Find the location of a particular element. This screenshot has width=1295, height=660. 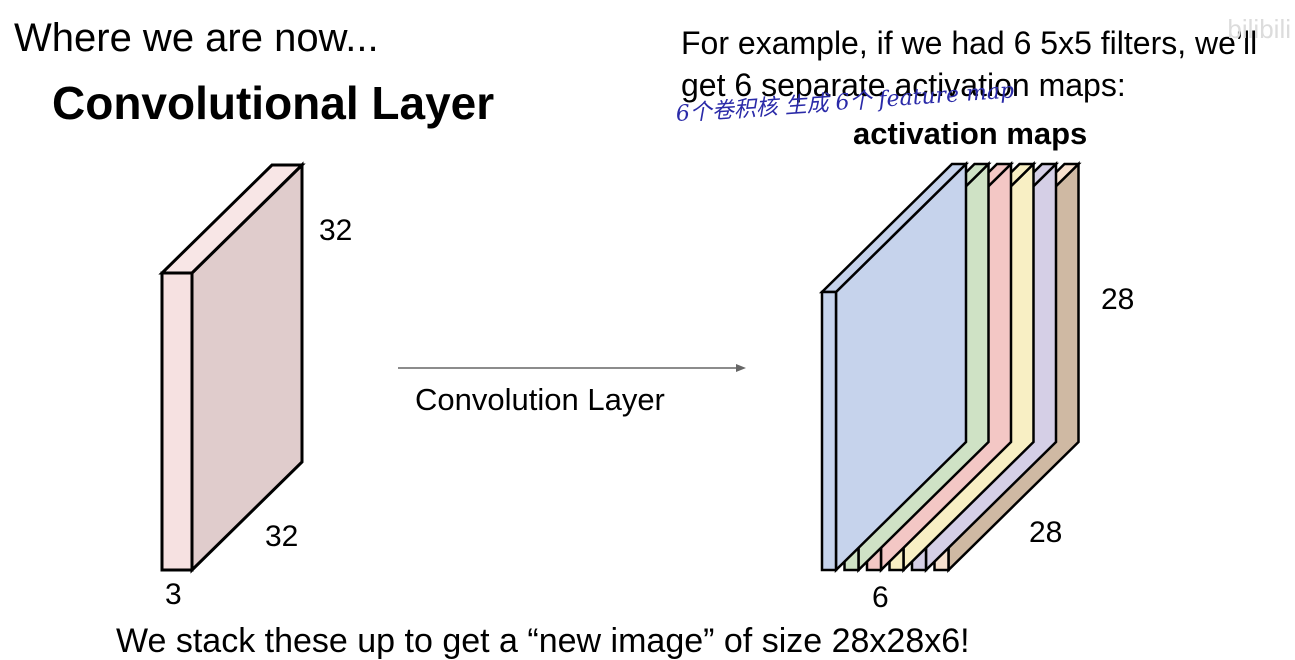

activation-maps-title: activation maps is located at coordinates (970, 133).